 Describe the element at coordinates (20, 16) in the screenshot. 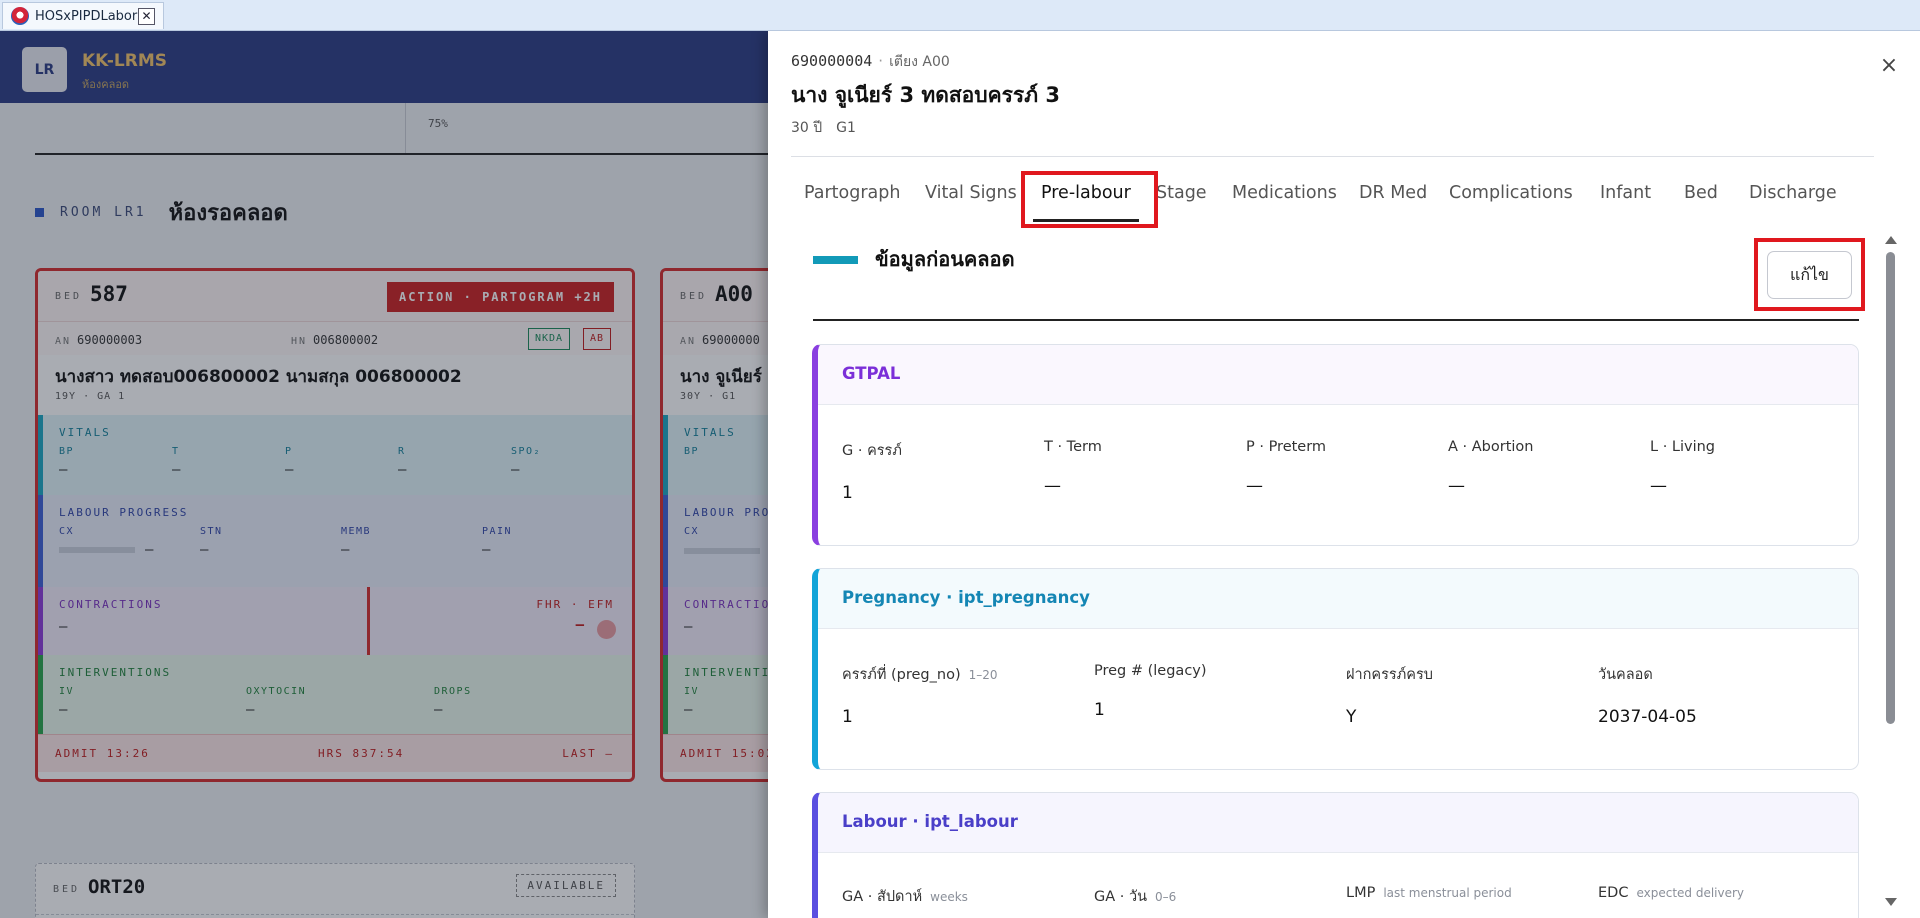

I see `app-logo-icon` at that location.